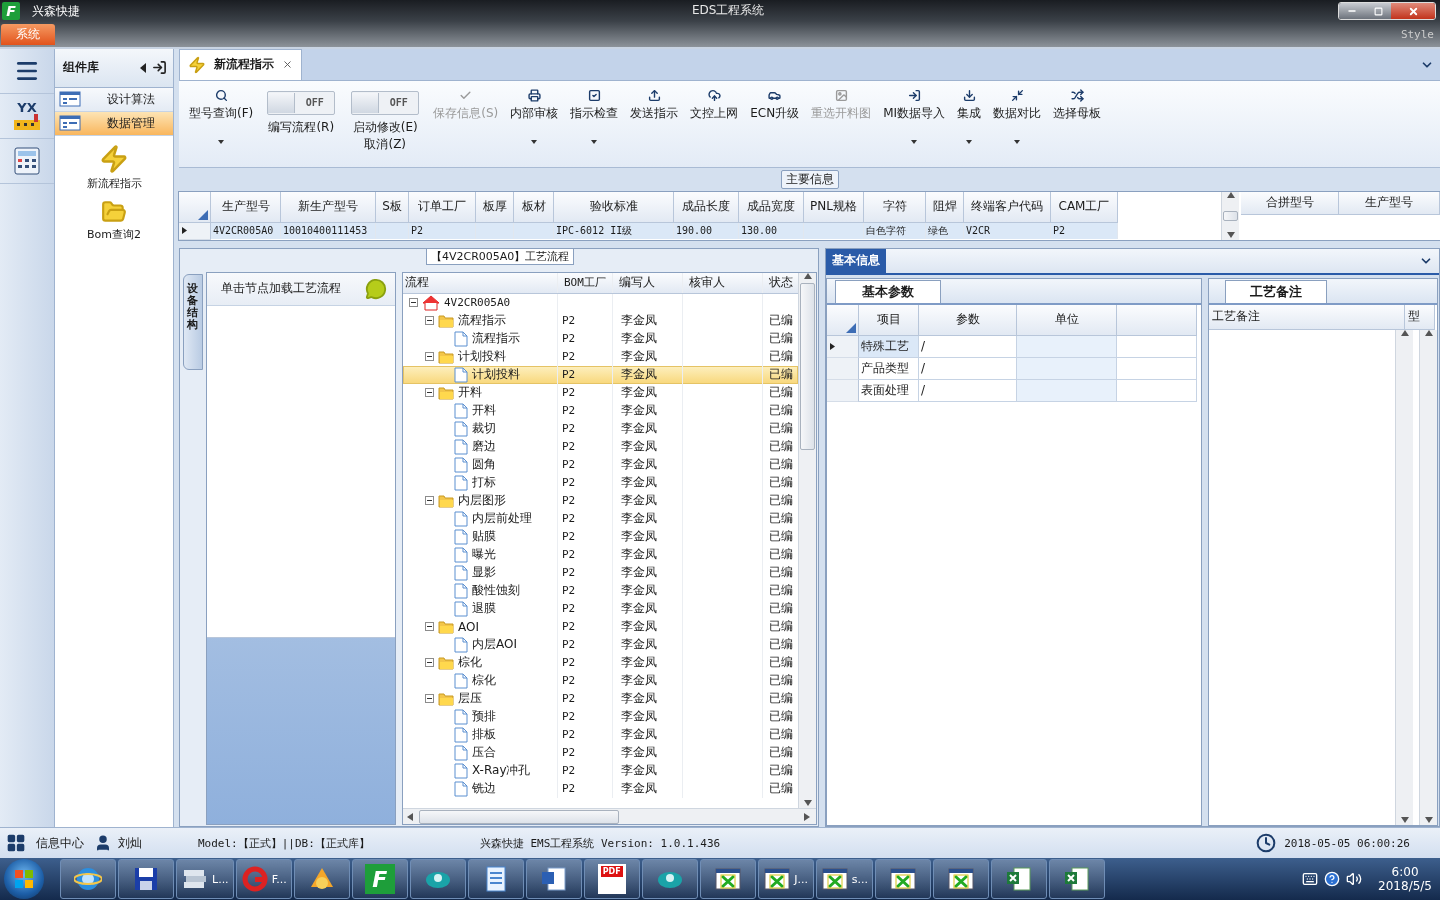  Describe the element at coordinates (379, 879) in the screenshot. I see `taskbar-button: F` at that location.